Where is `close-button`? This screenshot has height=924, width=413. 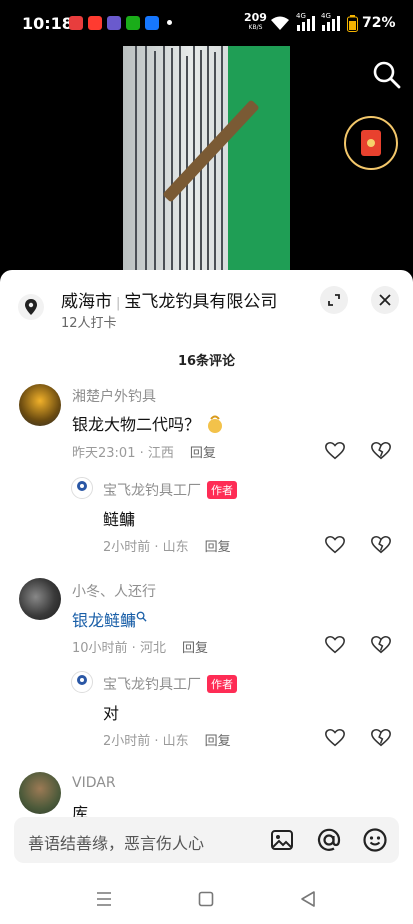 close-button is located at coordinates (385, 300).